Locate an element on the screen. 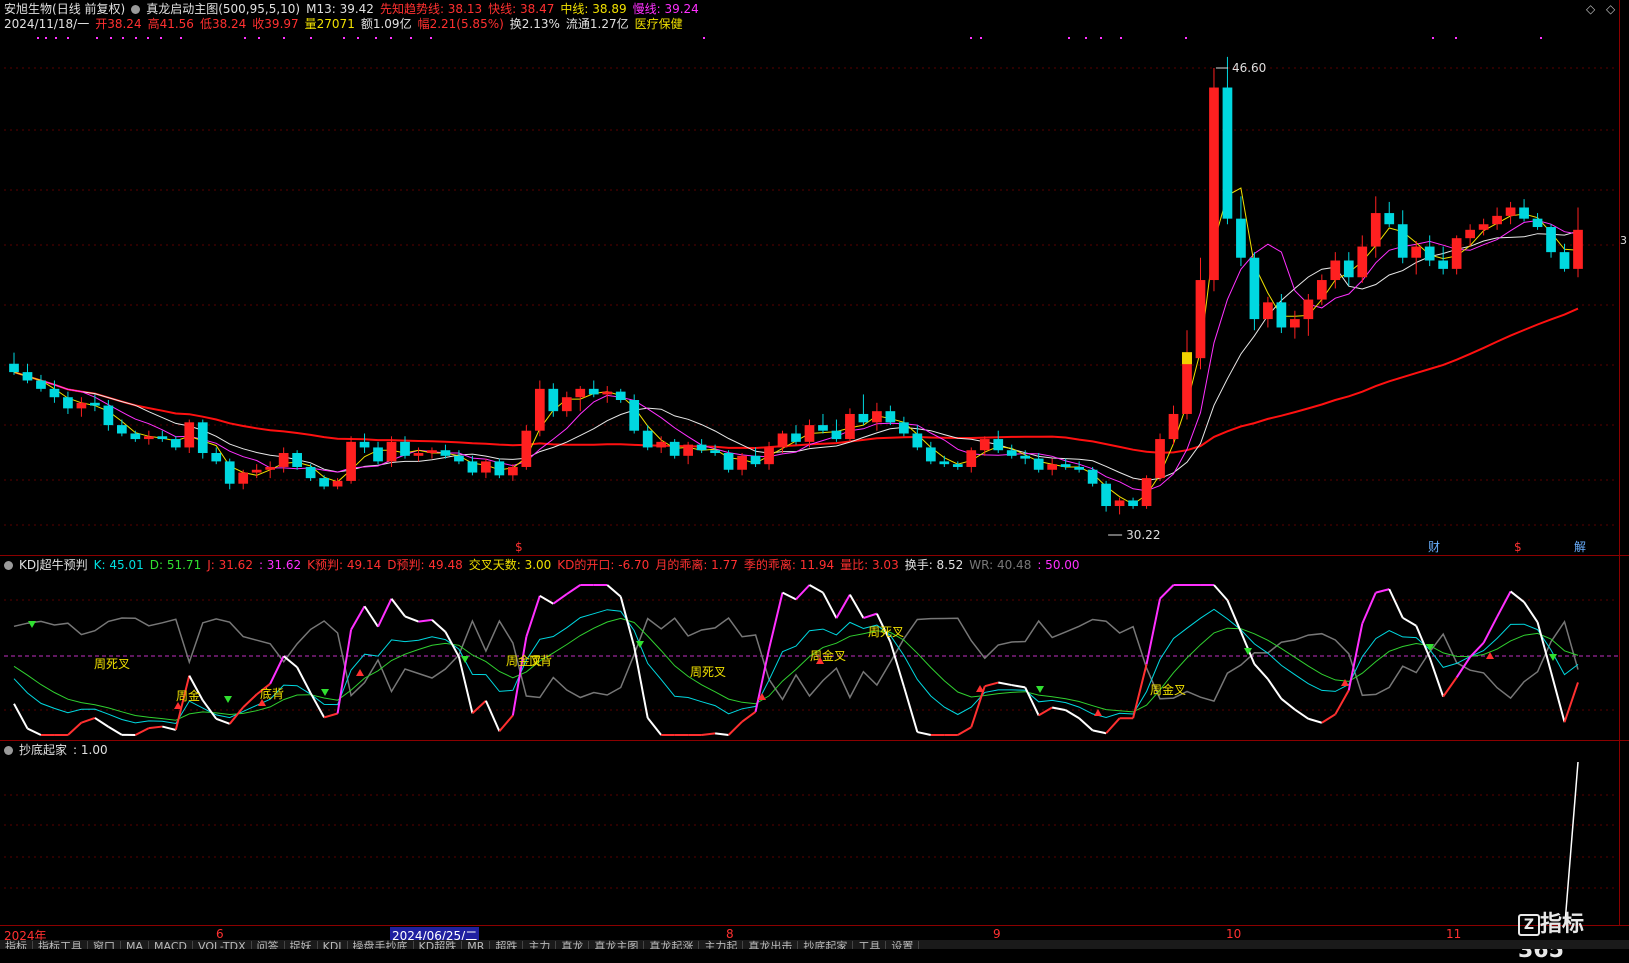 Image resolution: width=1629 pixels, height=963 pixels. kdj-annotation: 周死叉 is located at coordinates (886, 632).